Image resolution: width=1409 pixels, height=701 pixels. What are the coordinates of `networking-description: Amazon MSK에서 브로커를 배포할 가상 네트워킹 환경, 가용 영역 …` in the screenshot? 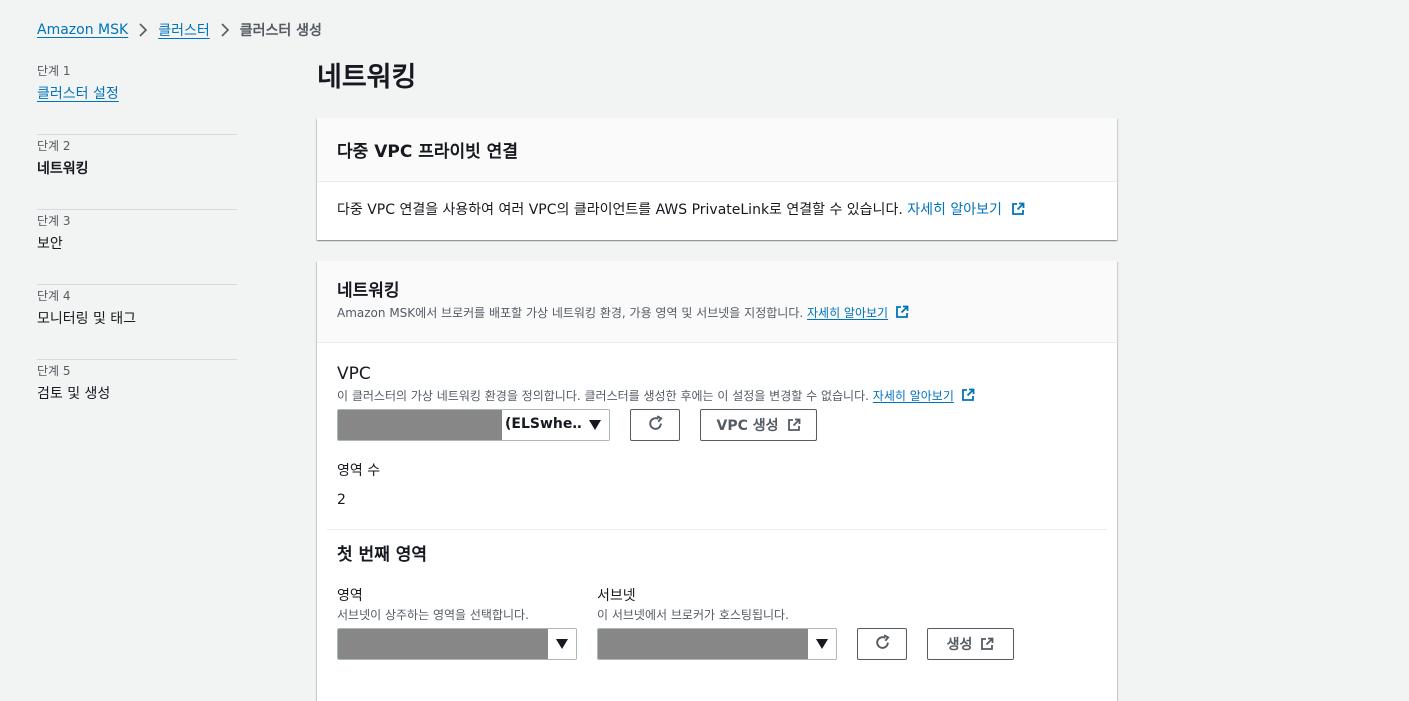 It's located at (570, 313).